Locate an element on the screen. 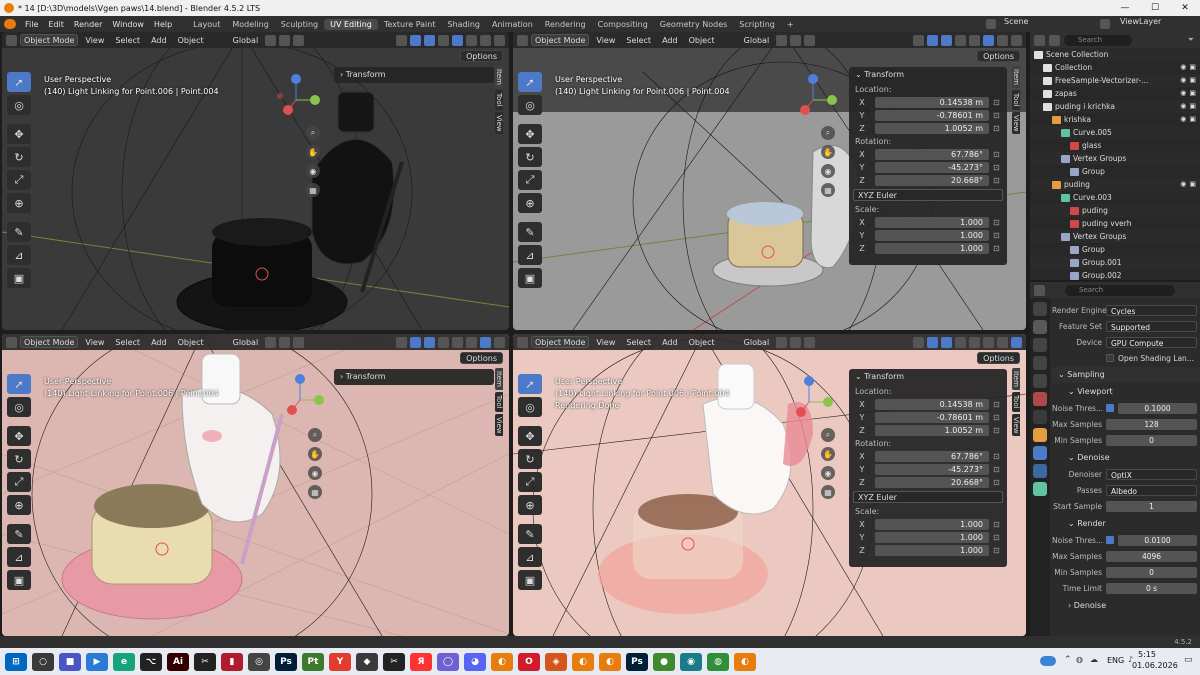  shading-material-icon is located at coordinates (485, 342).